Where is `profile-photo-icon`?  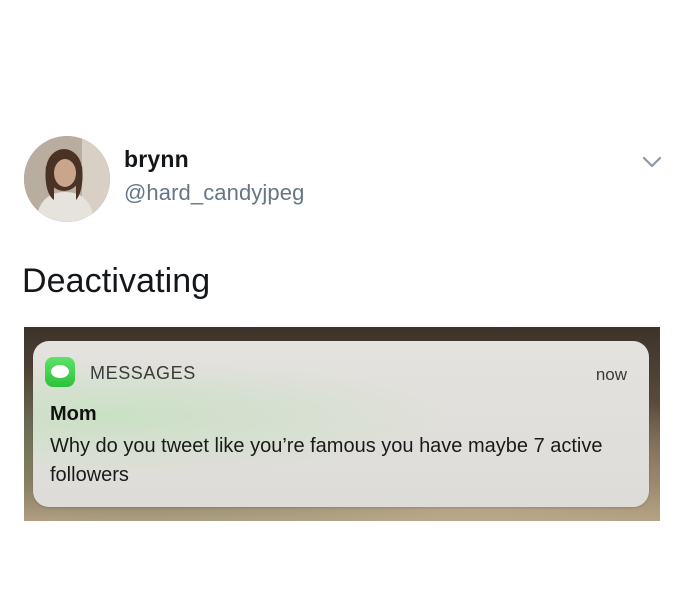 profile-photo-icon is located at coordinates (67, 179).